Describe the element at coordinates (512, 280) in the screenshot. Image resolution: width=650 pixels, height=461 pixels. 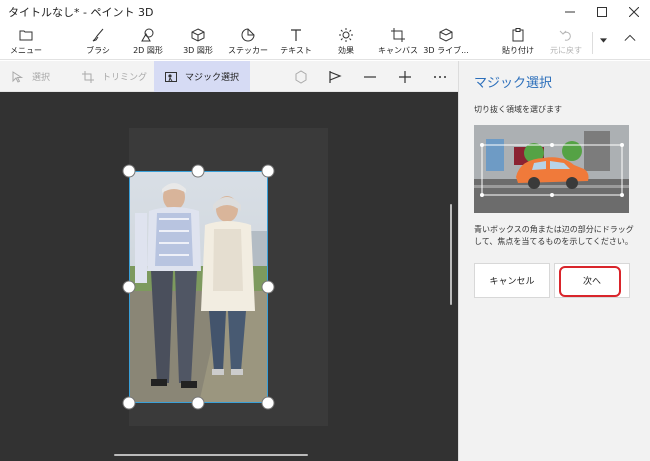
I see `cancel-button: キャンセル` at that location.